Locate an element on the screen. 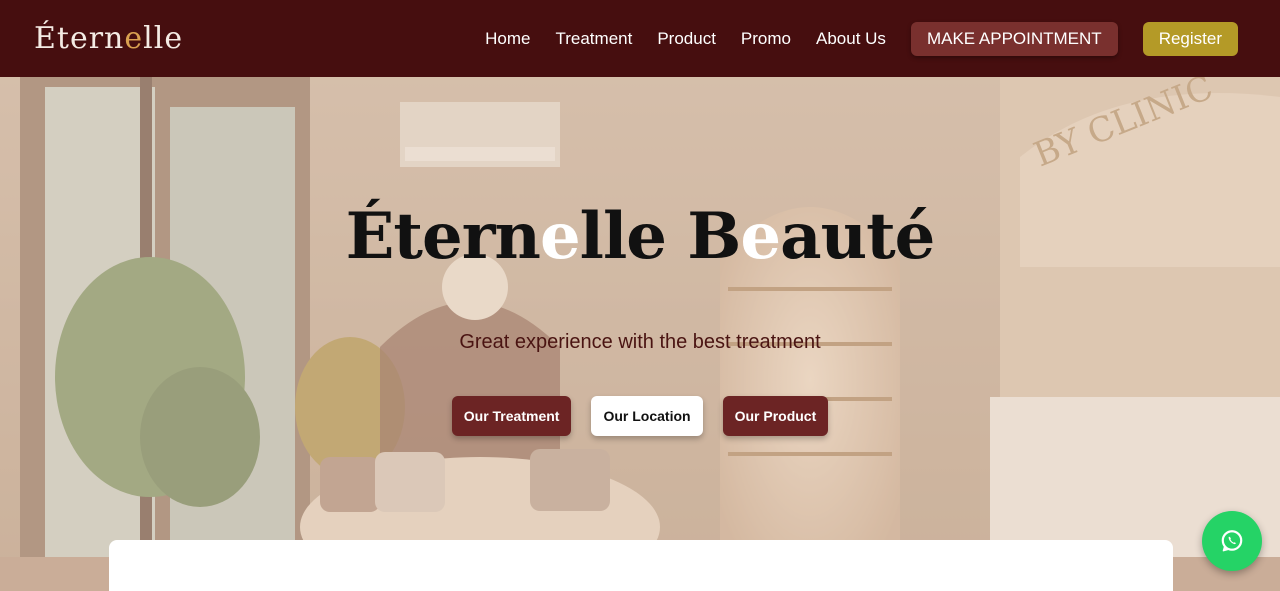  make-appointment-button: MAKE APPOINTMENT is located at coordinates (1014, 38).